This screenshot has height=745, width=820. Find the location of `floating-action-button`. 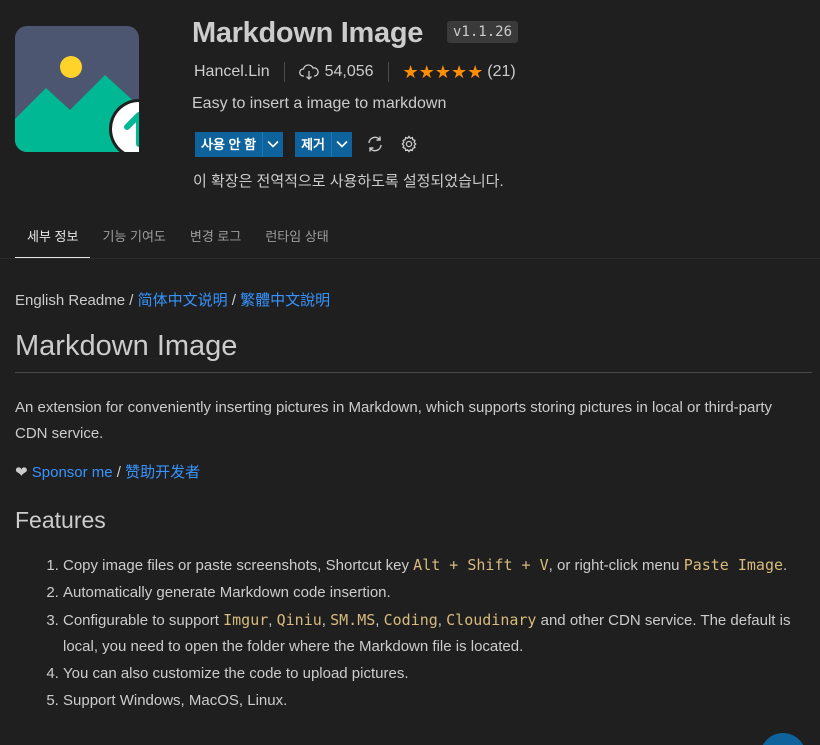

floating-action-button is located at coordinates (783, 739).